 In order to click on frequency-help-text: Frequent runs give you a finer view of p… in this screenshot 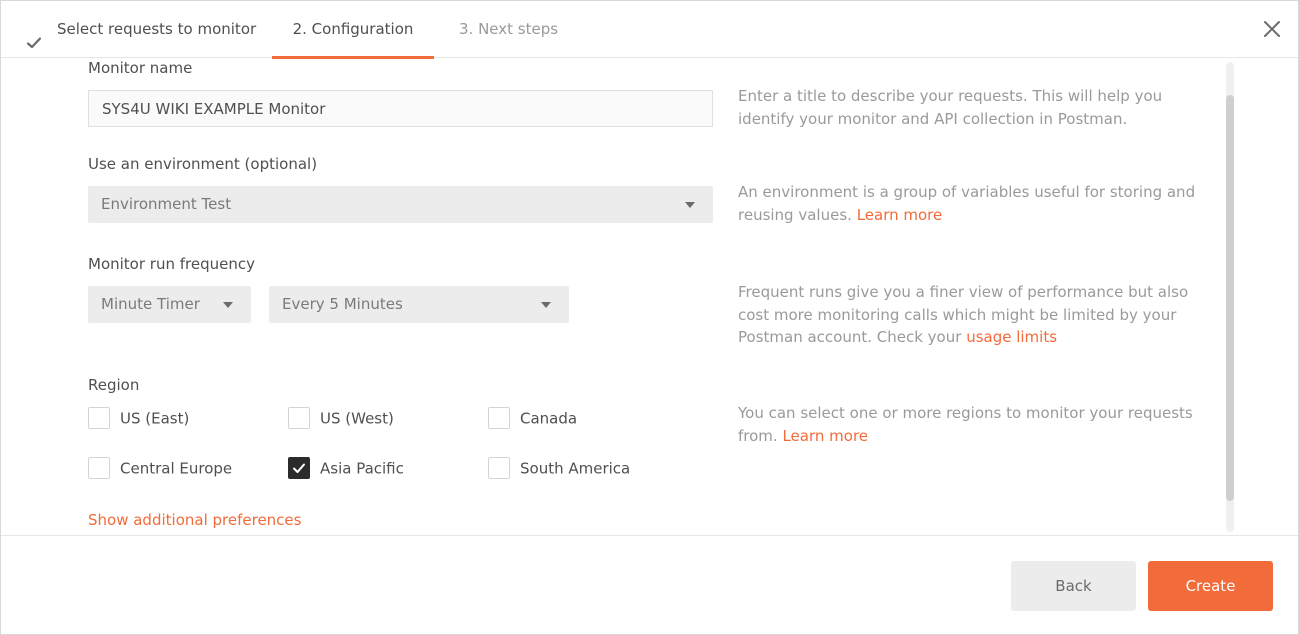, I will do `click(963, 314)`.